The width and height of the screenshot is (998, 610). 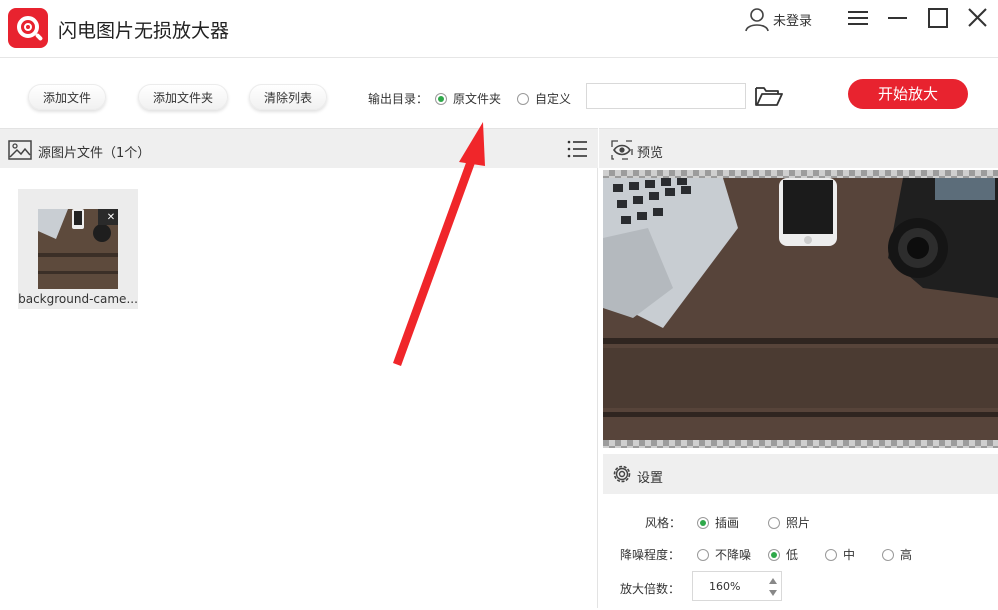 I want to click on user-icon, so click(x=757, y=20).